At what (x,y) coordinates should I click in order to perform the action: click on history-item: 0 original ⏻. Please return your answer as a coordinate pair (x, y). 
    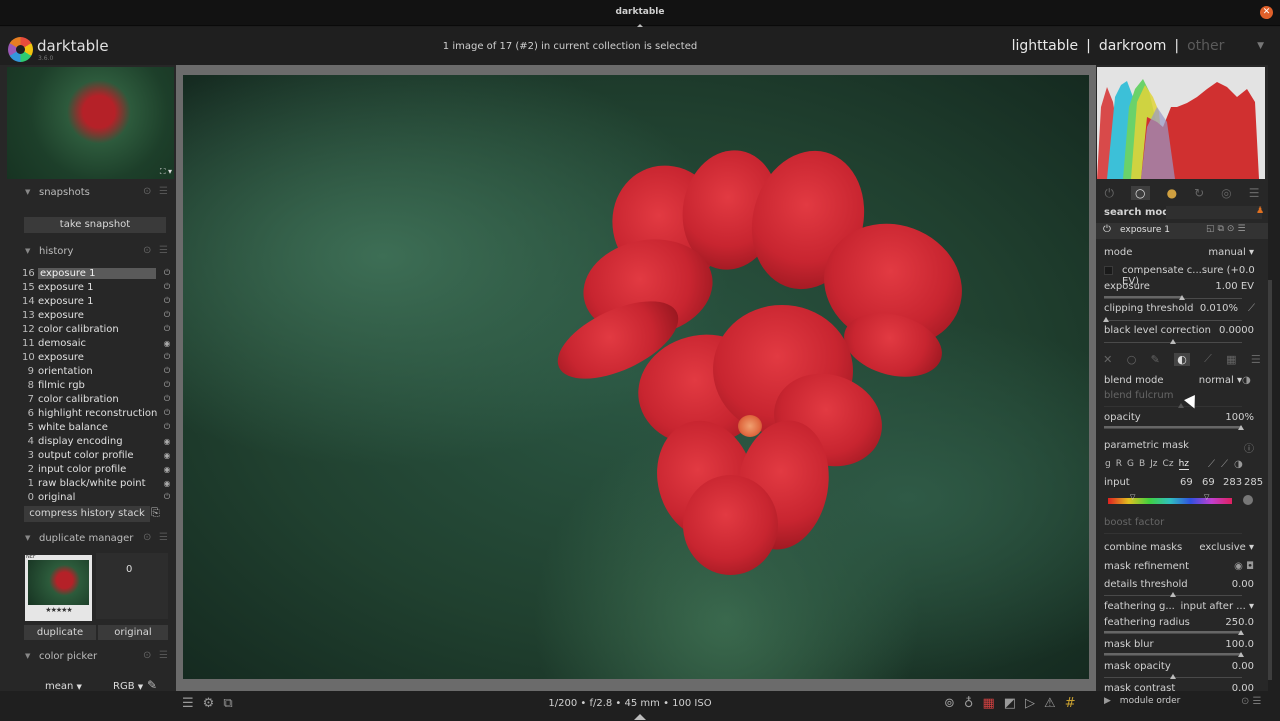
    Looking at the image, I should click on (97, 497).